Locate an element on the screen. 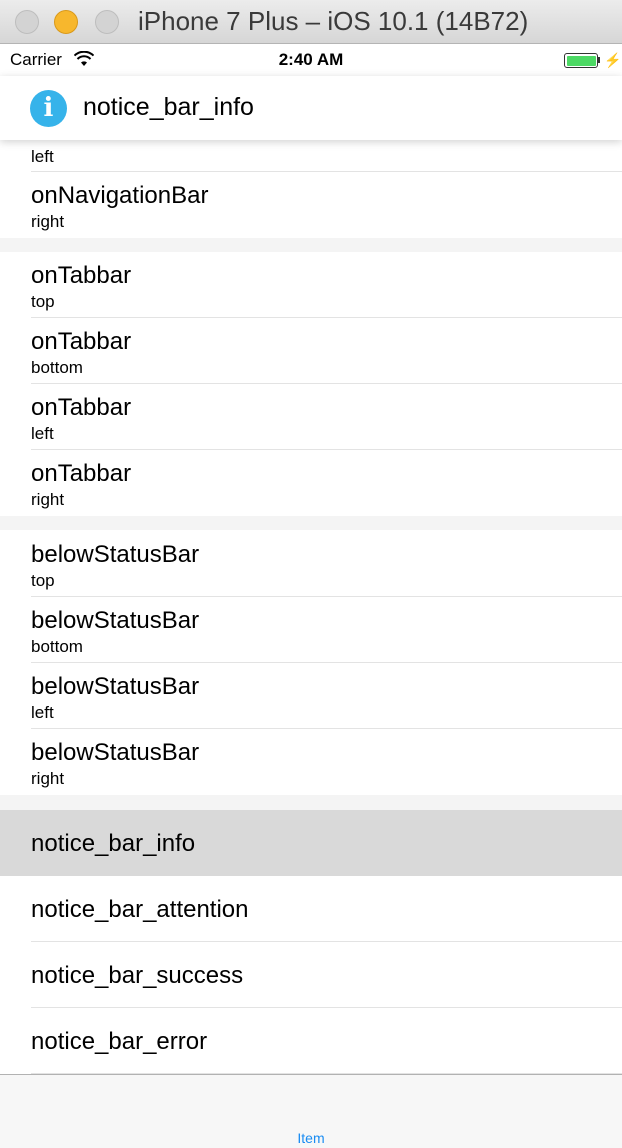 Image resolution: width=622 pixels, height=1148 pixels. notice-bar-text: notice_bar_info is located at coordinates (168, 107).